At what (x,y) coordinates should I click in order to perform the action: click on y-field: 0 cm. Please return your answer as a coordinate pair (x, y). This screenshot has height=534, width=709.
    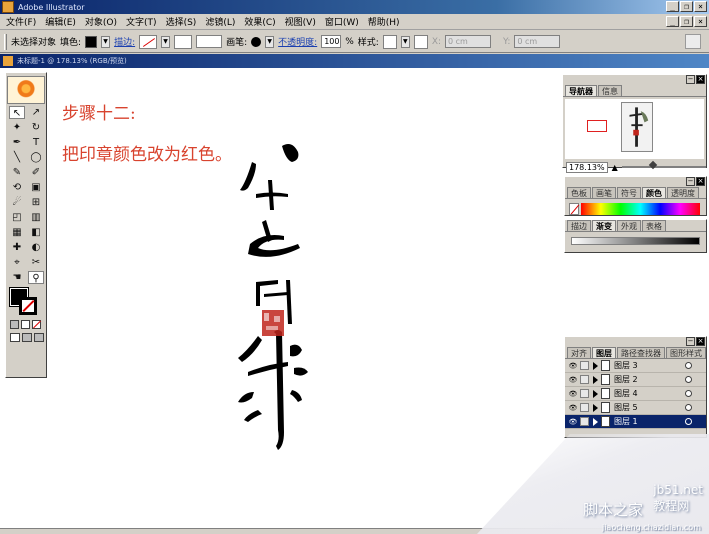
    Looking at the image, I should click on (537, 41).